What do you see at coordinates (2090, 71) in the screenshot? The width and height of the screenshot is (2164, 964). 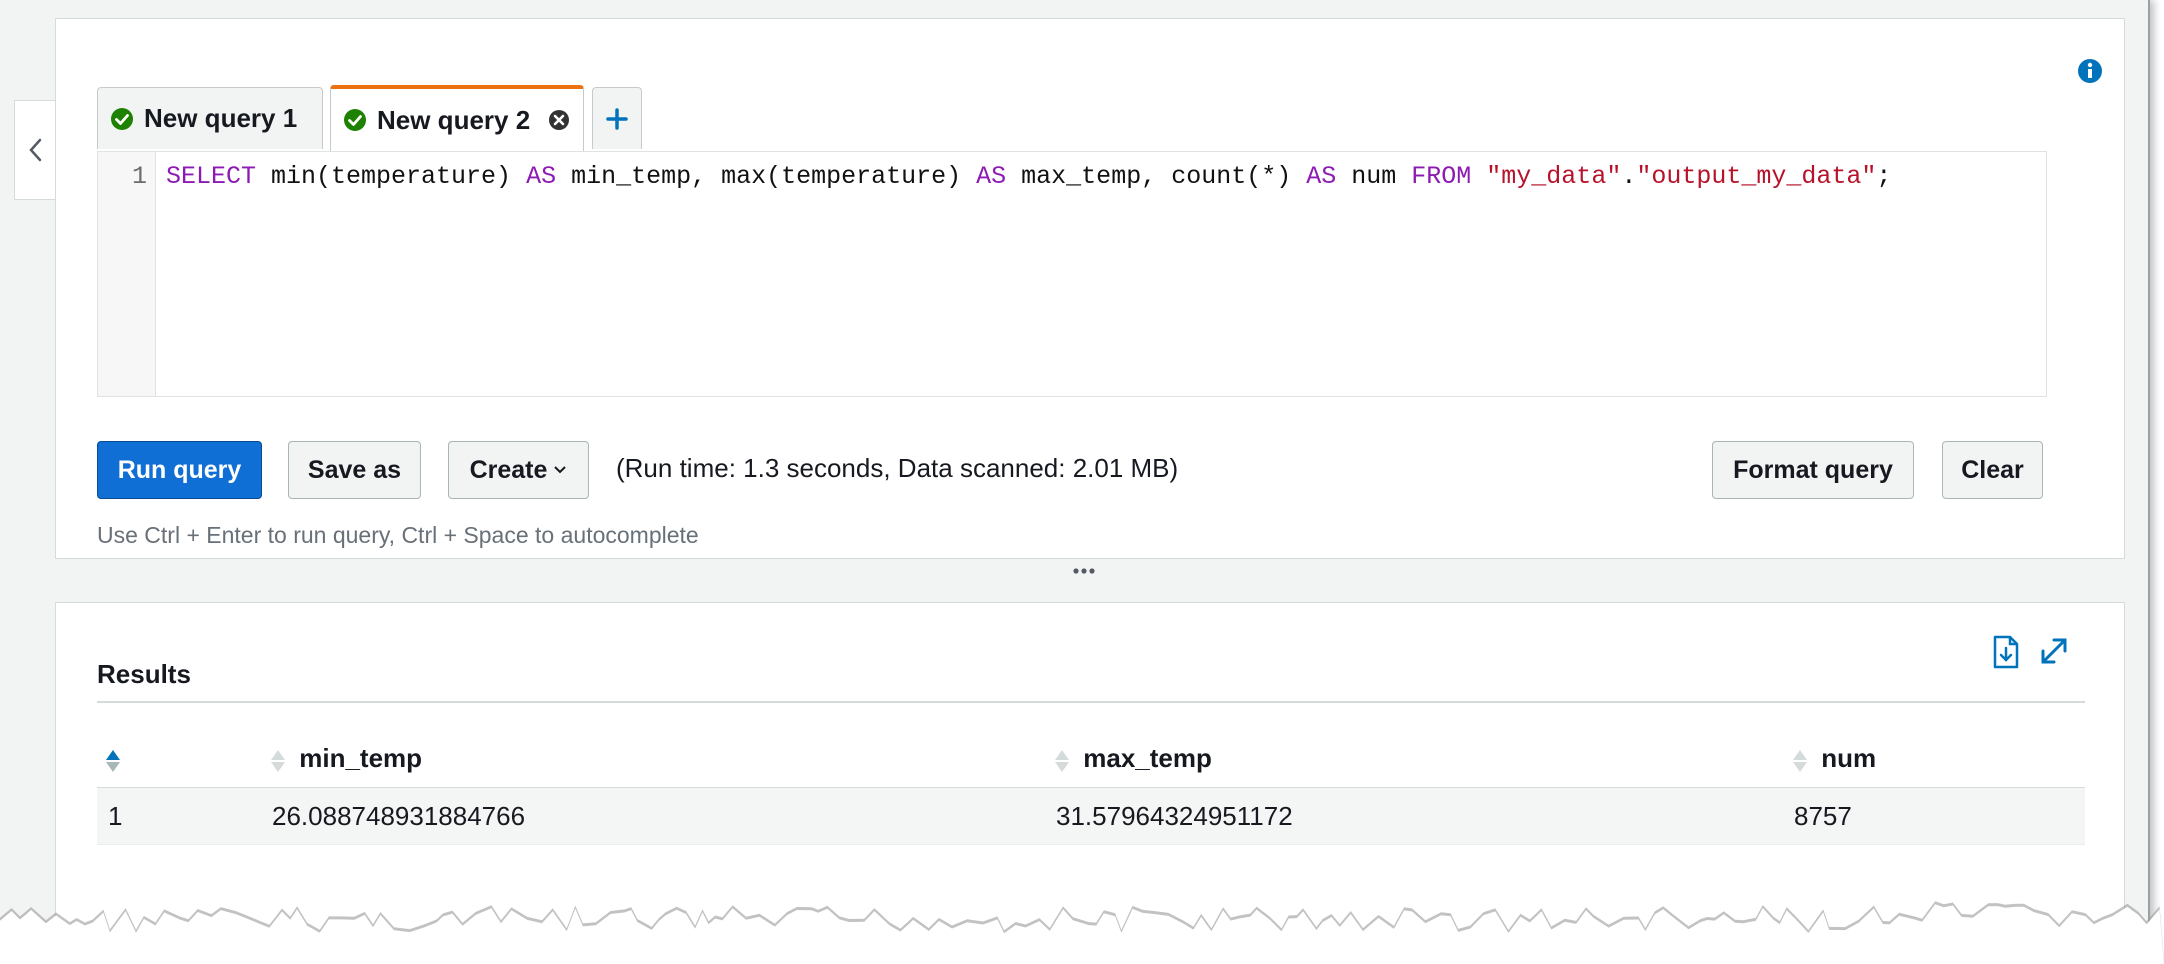 I see `info-icon` at bounding box center [2090, 71].